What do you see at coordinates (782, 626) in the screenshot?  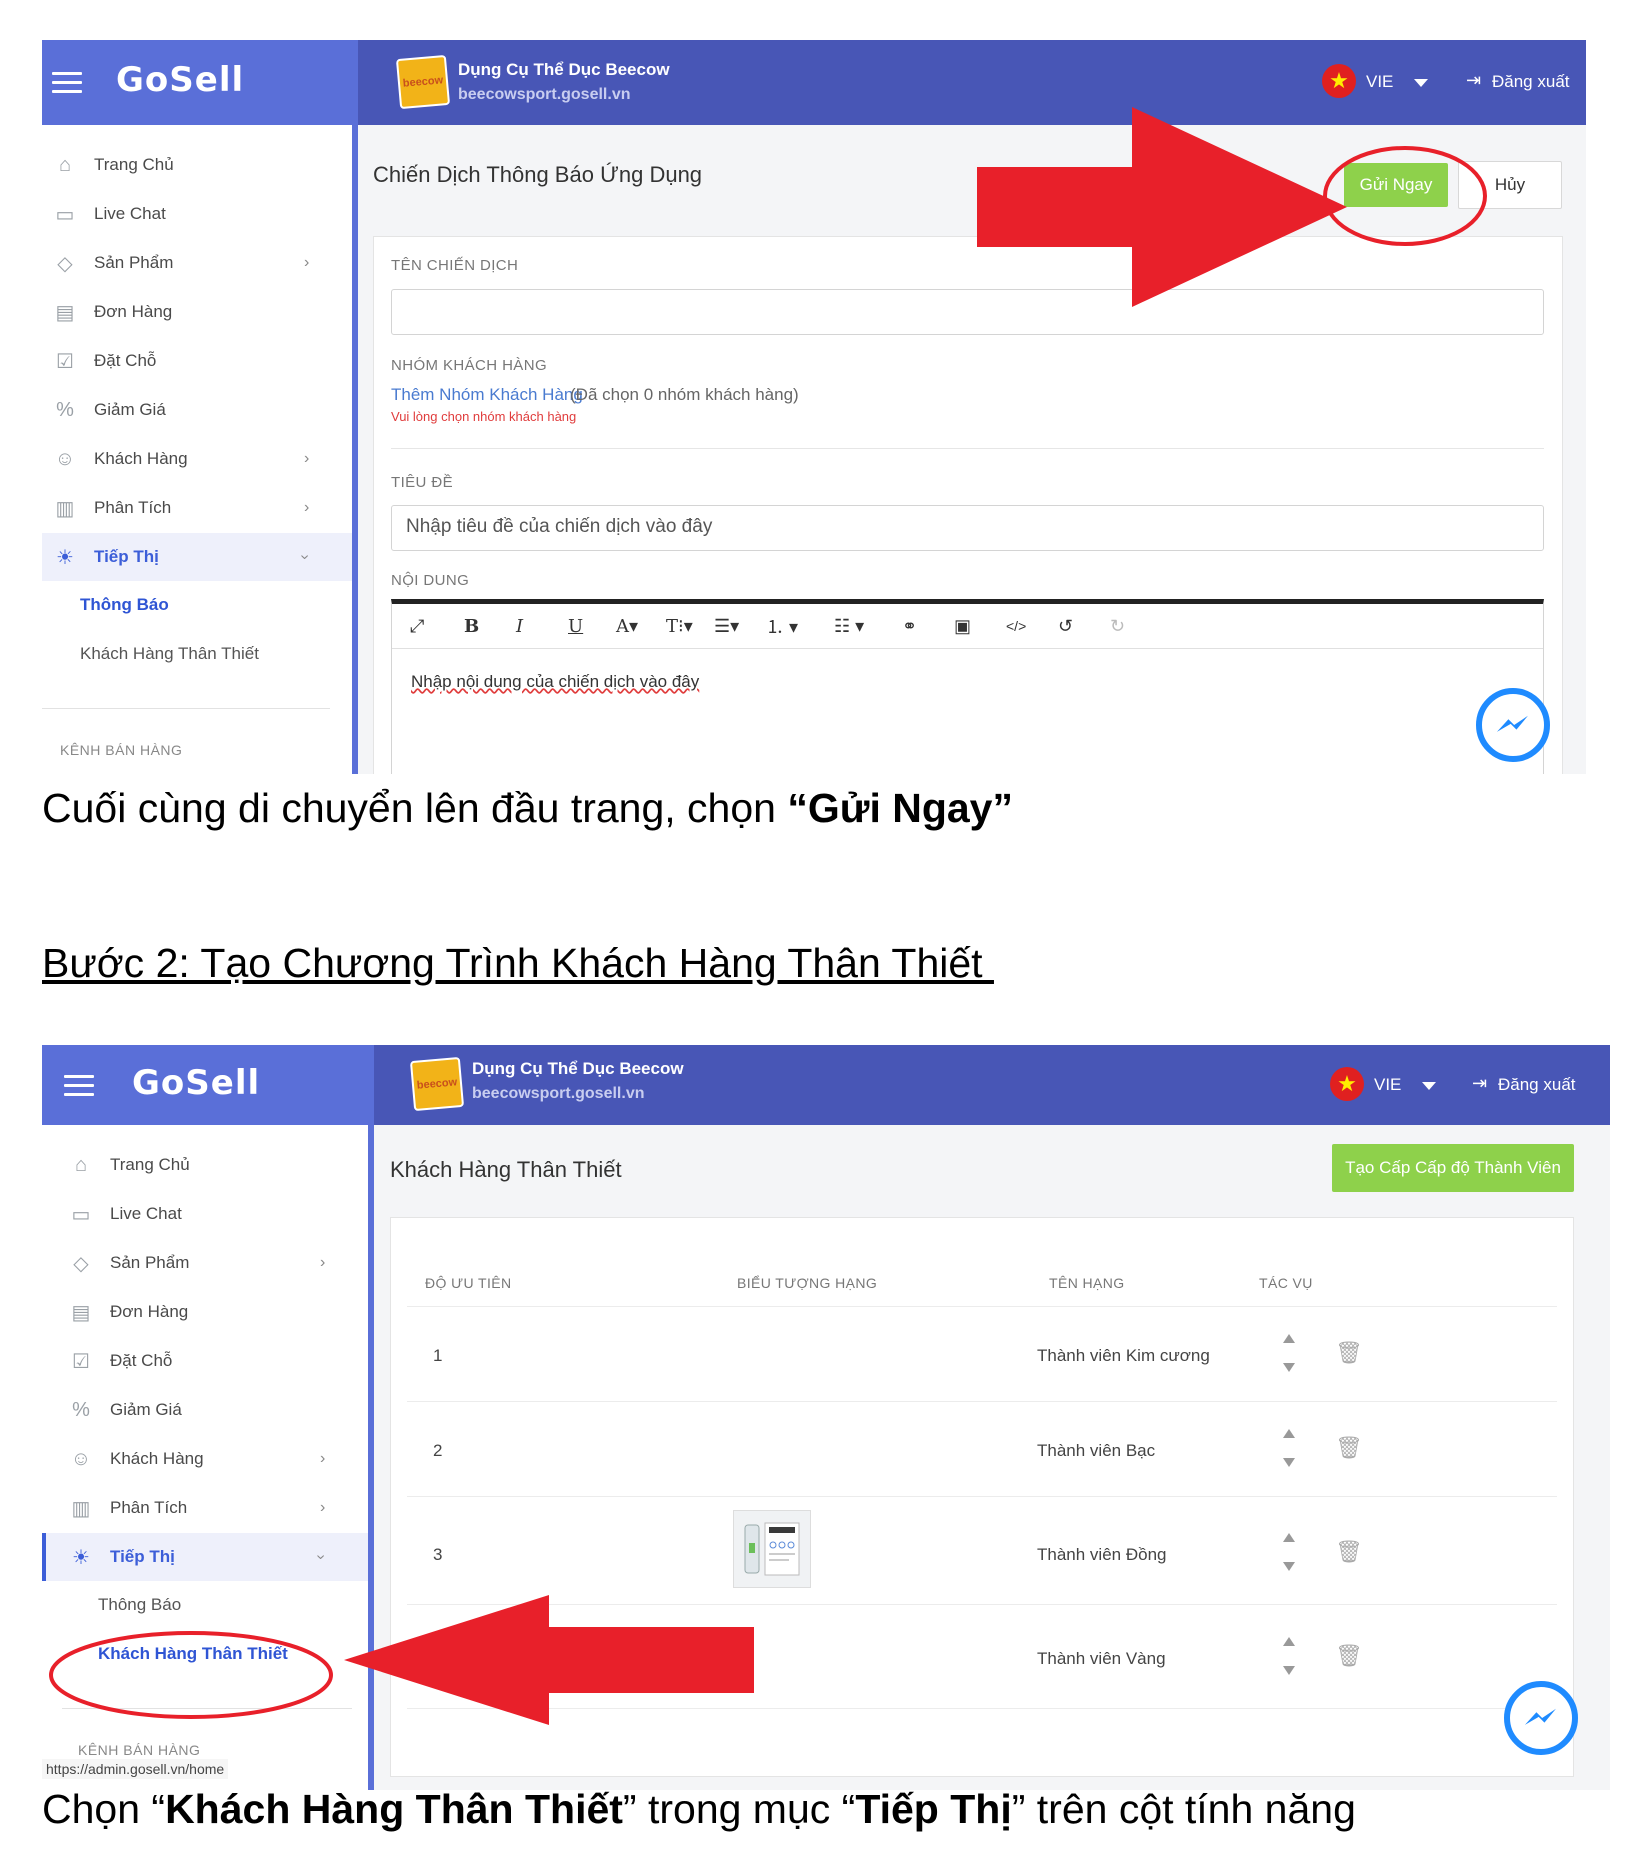 I see `ordered-list-icon: ⒈ ▾` at bounding box center [782, 626].